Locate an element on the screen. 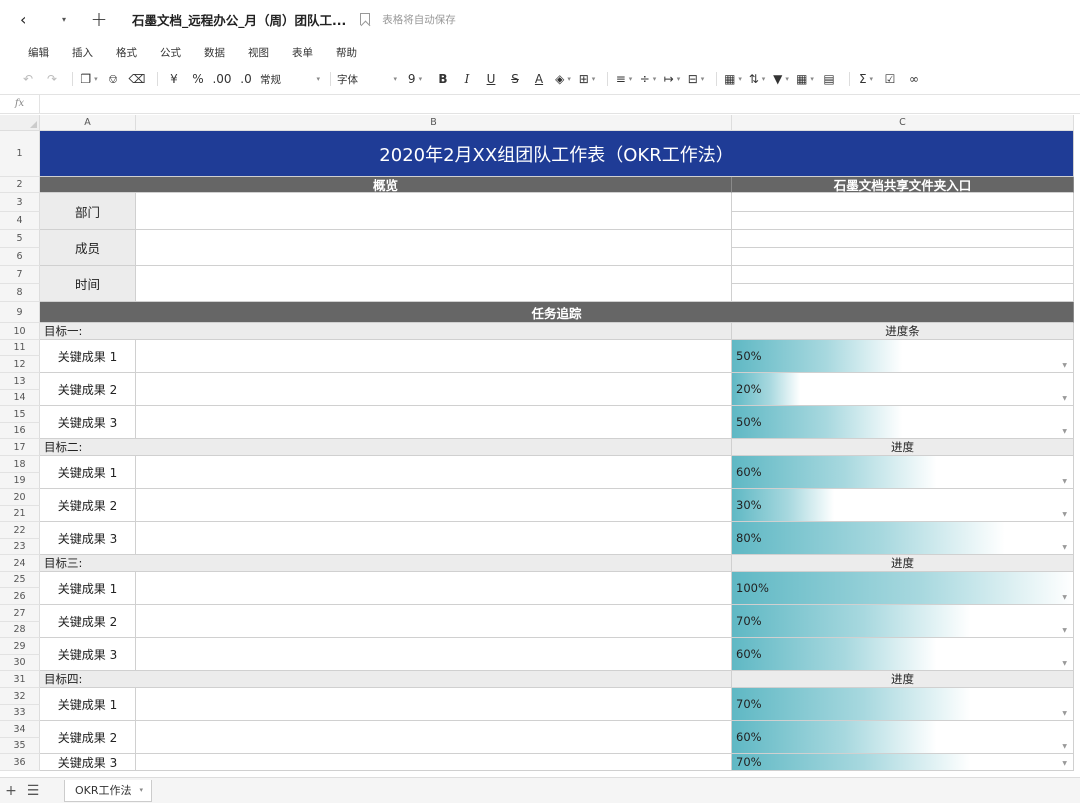 Image resolution: width=1080 pixels, height=803 pixels. row-header: 21 is located at coordinates (20, 514).